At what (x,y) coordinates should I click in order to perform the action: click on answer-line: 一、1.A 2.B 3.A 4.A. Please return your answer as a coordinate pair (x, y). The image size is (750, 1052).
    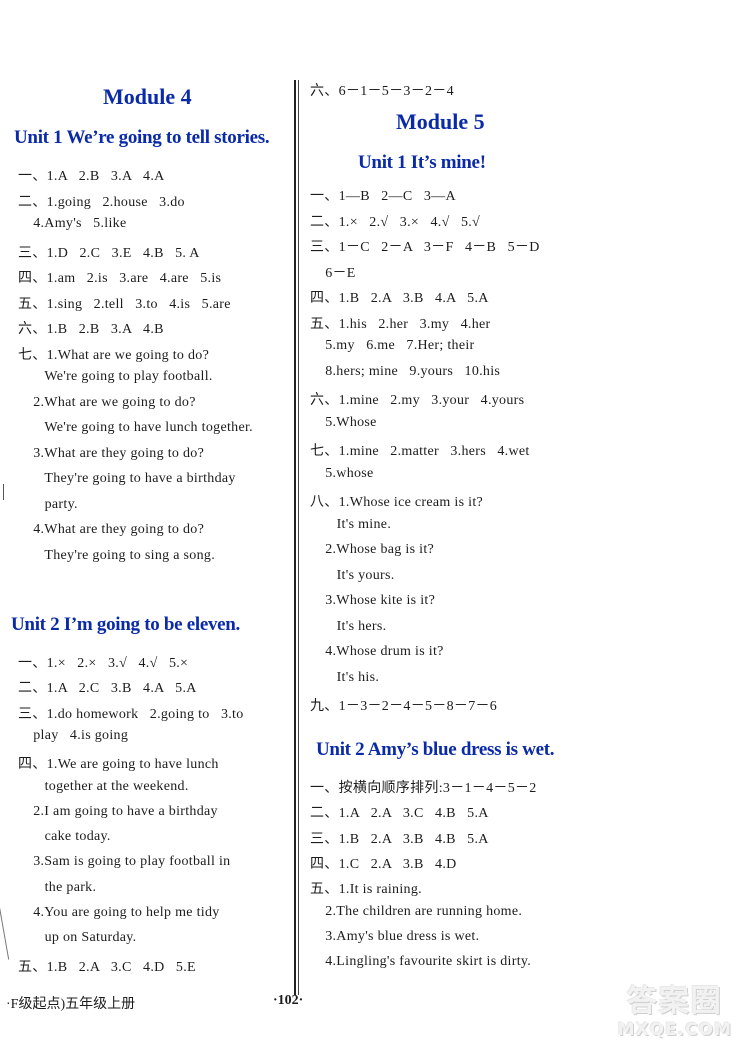
    Looking at the image, I should click on (91, 176).